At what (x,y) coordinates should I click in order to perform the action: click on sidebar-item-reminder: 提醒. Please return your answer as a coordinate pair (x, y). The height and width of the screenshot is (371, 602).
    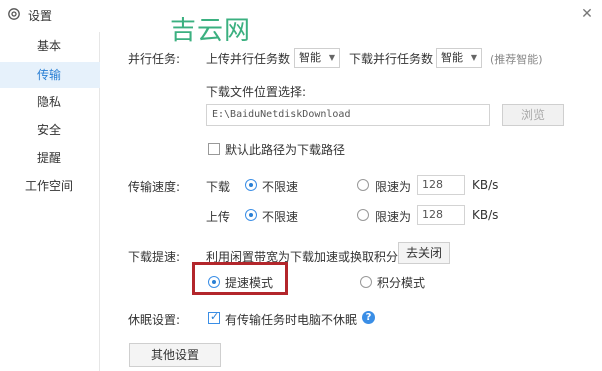
    Looking at the image, I should click on (50, 158).